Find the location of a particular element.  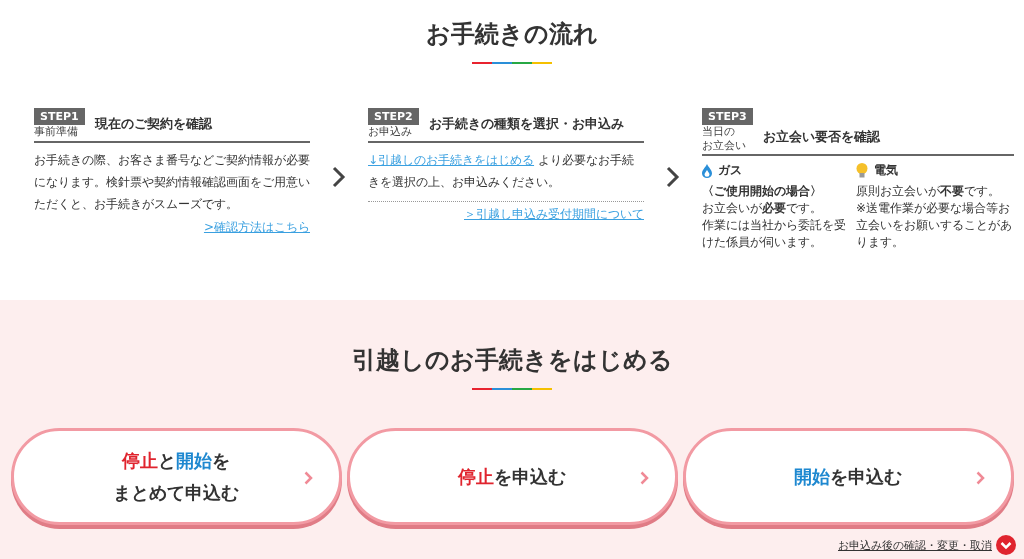

condition-text: 〈ご使用開始の場合〉 is located at coordinates (762, 192).